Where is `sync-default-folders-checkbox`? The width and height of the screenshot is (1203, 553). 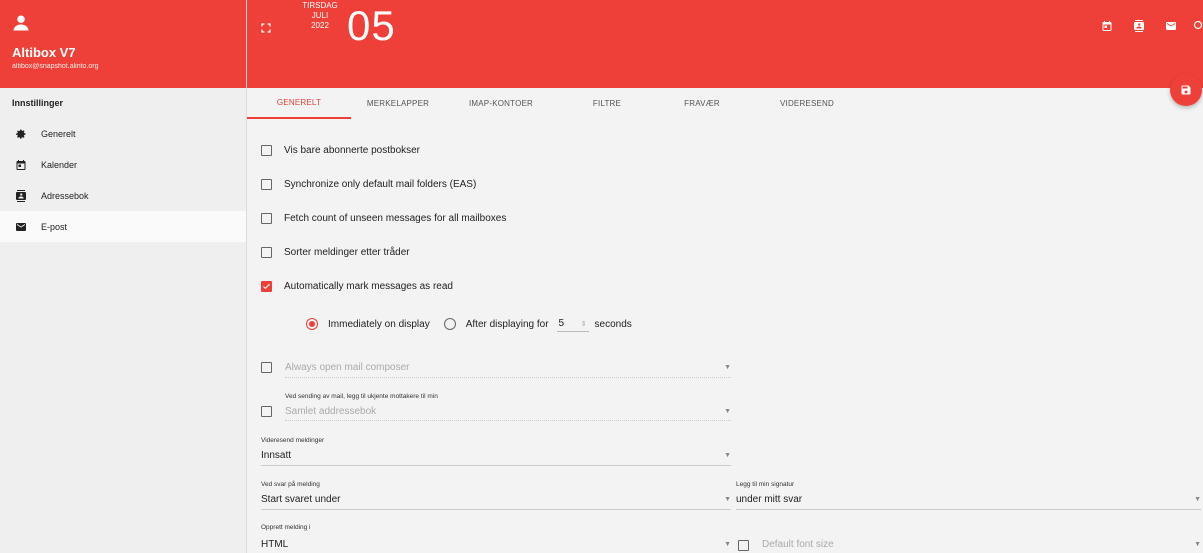
sync-default-folders-checkbox is located at coordinates (266, 184).